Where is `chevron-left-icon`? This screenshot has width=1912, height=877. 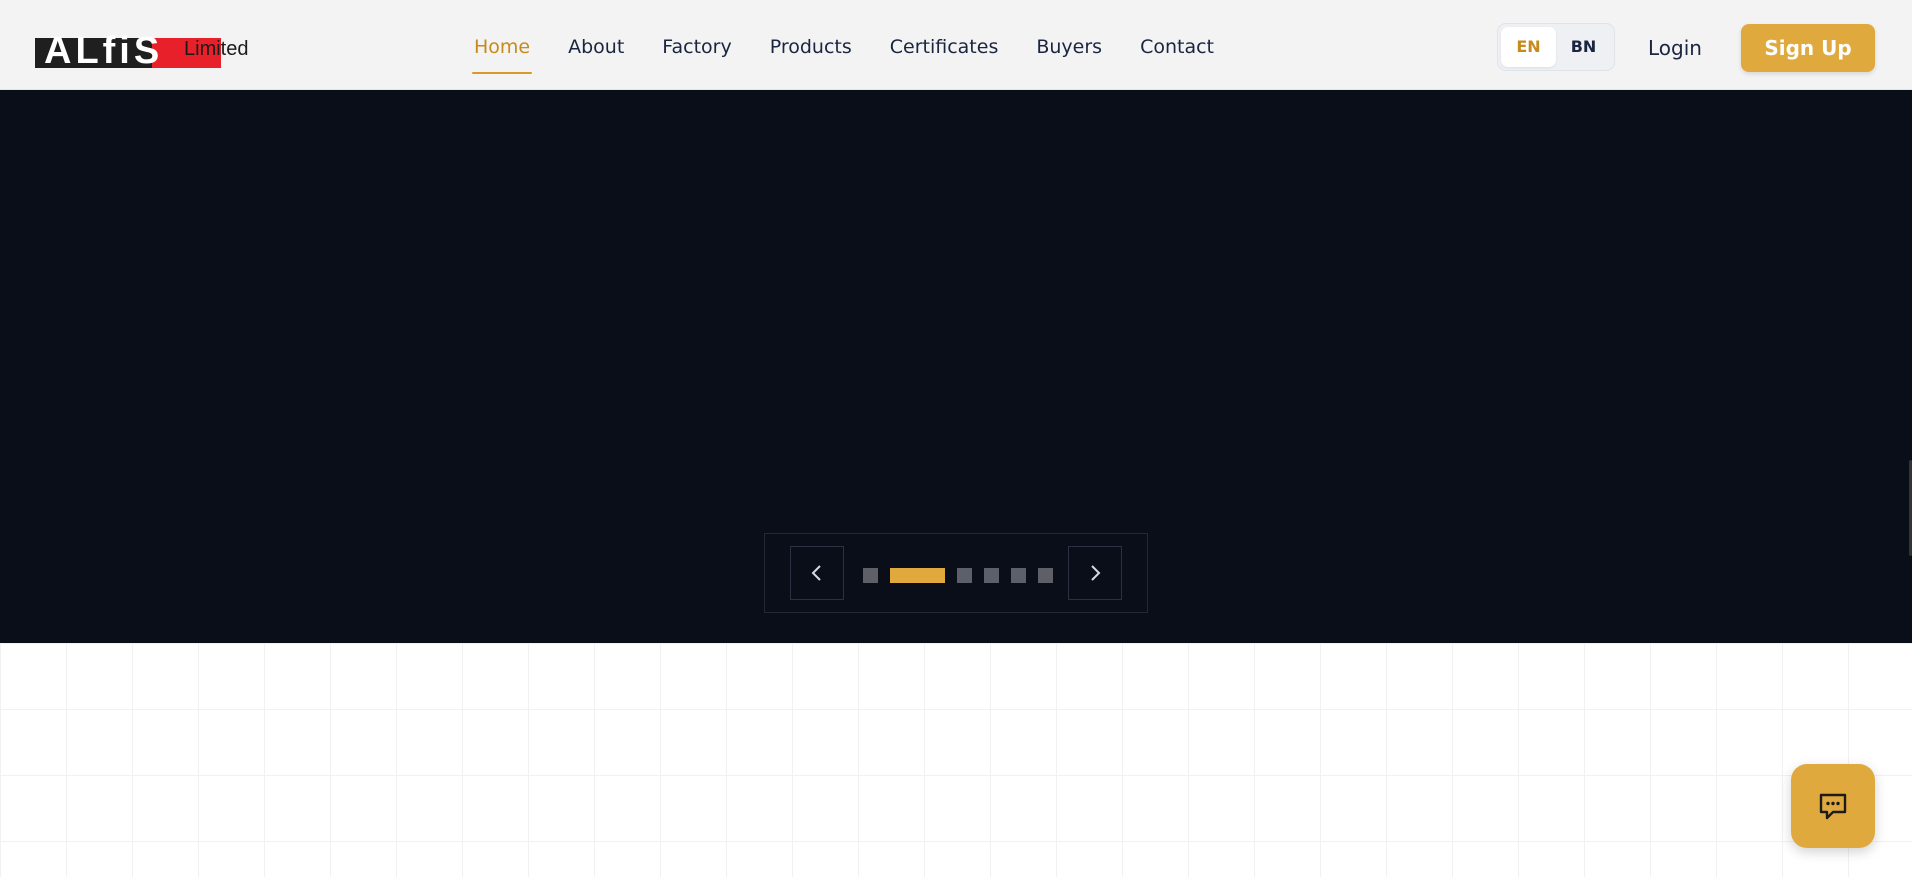
chevron-left-icon is located at coordinates (816, 573).